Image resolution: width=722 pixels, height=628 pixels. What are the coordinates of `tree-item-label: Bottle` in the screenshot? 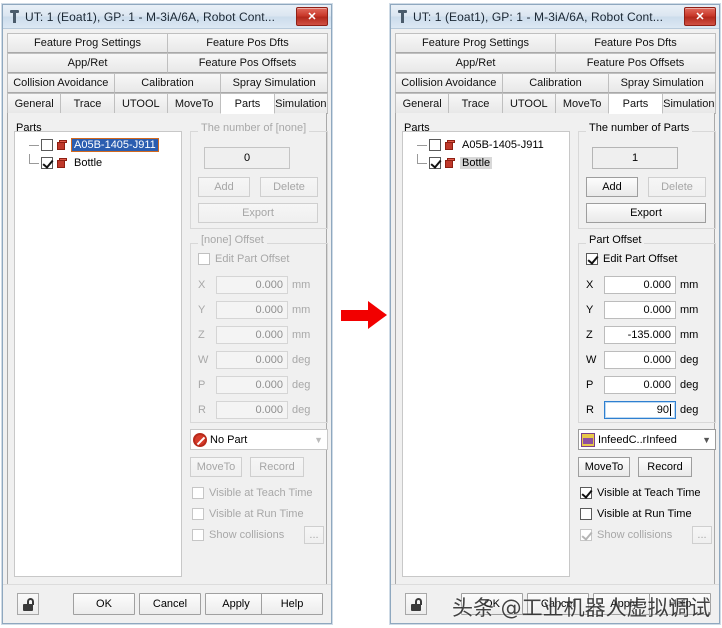 It's located at (88, 163).